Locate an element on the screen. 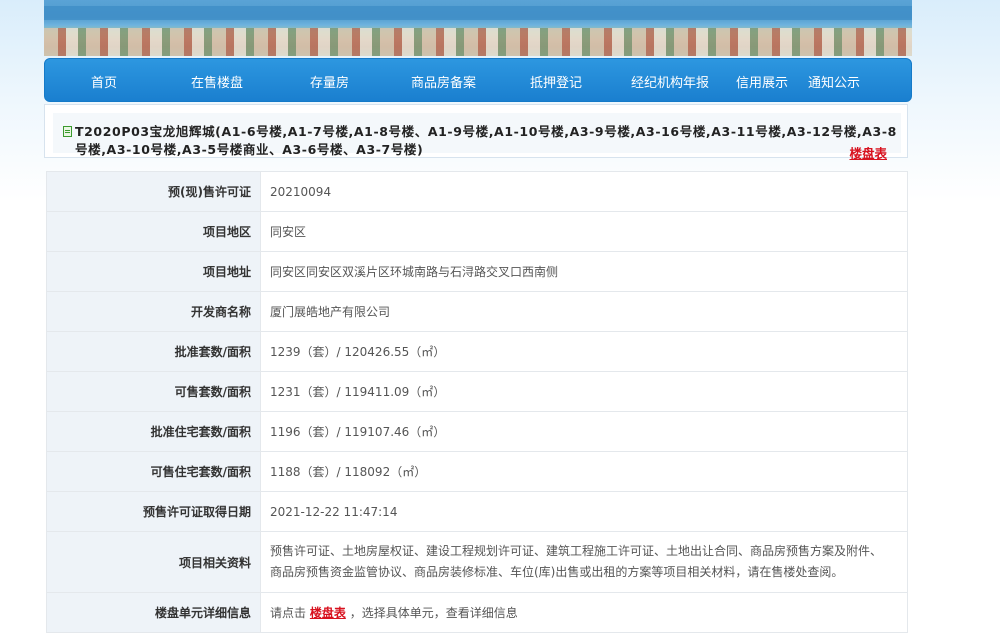 This screenshot has height=633, width=1000. detail-label: 开发商名称 is located at coordinates (153, 311).